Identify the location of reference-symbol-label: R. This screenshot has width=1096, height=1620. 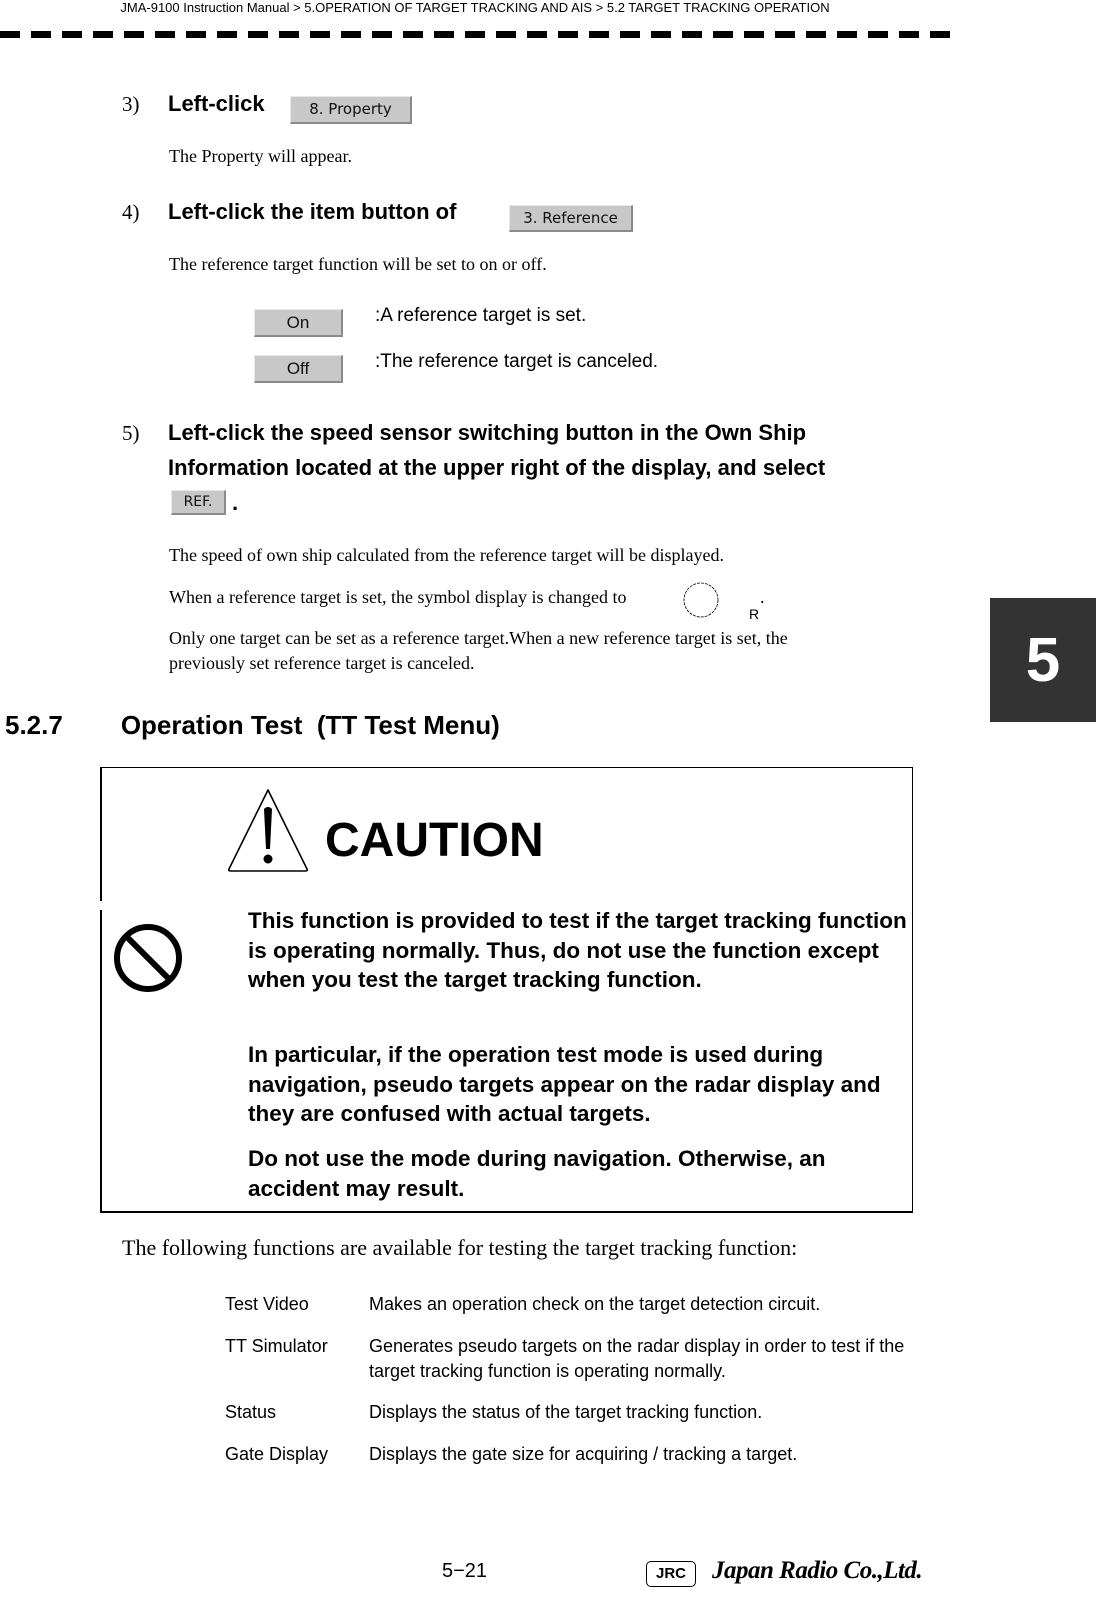
(754, 614).